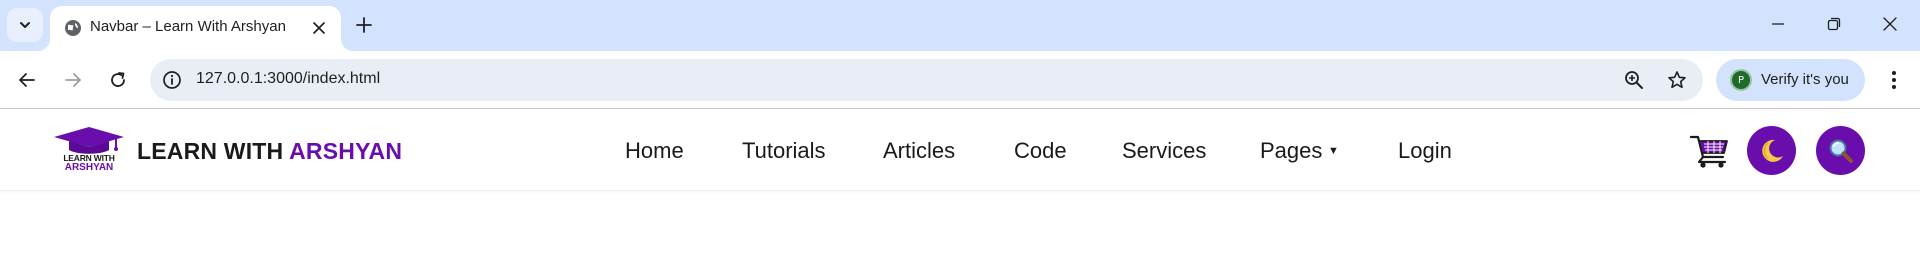 Image resolution: width=1920 pixels, height=259 pixels. I want to click on nav-link-tutorials: Tutorials, so click(784, 151).